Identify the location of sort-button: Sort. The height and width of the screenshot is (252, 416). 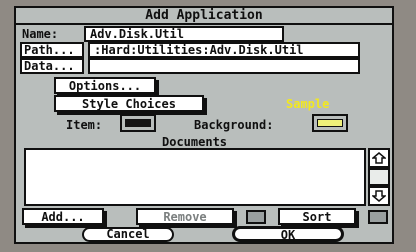
(317, 216).